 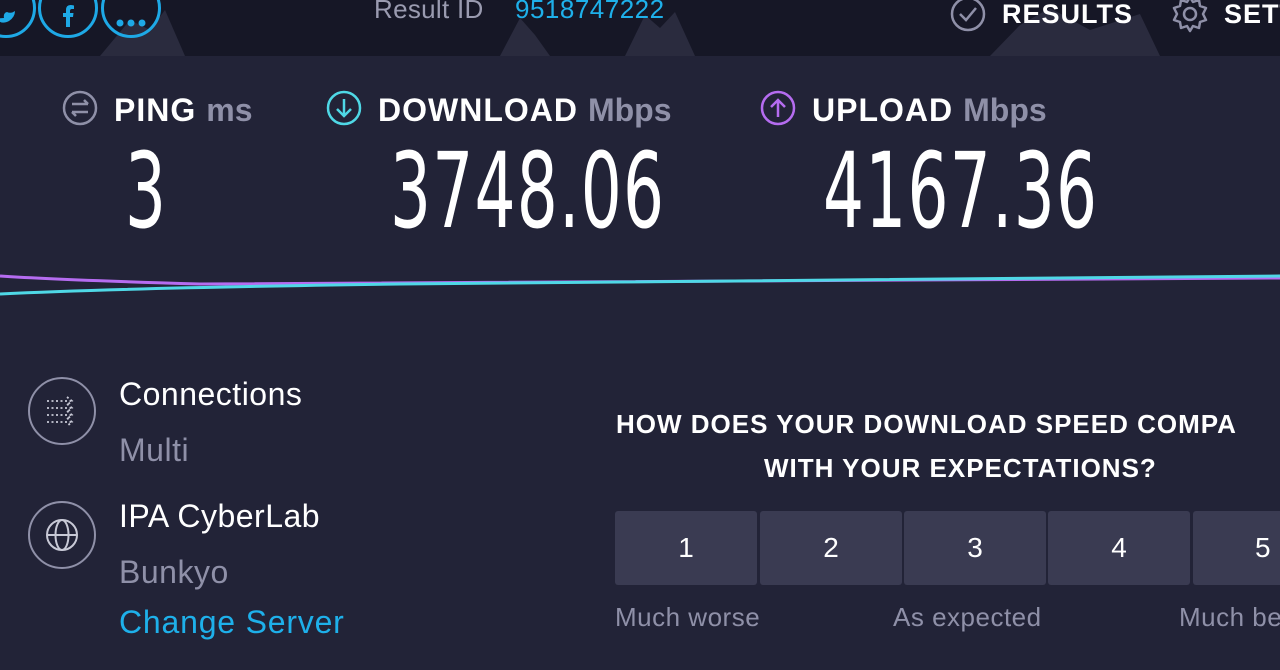 I want to click on ping-value: 3, so click(x=146, y=191).